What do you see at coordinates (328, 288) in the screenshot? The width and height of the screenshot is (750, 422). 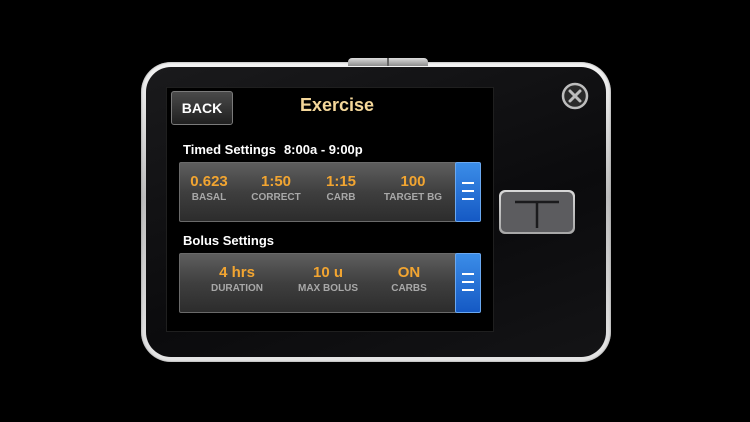 I see `max-bolus-label: MAX BOLUS` at bounding box center [328, 288].